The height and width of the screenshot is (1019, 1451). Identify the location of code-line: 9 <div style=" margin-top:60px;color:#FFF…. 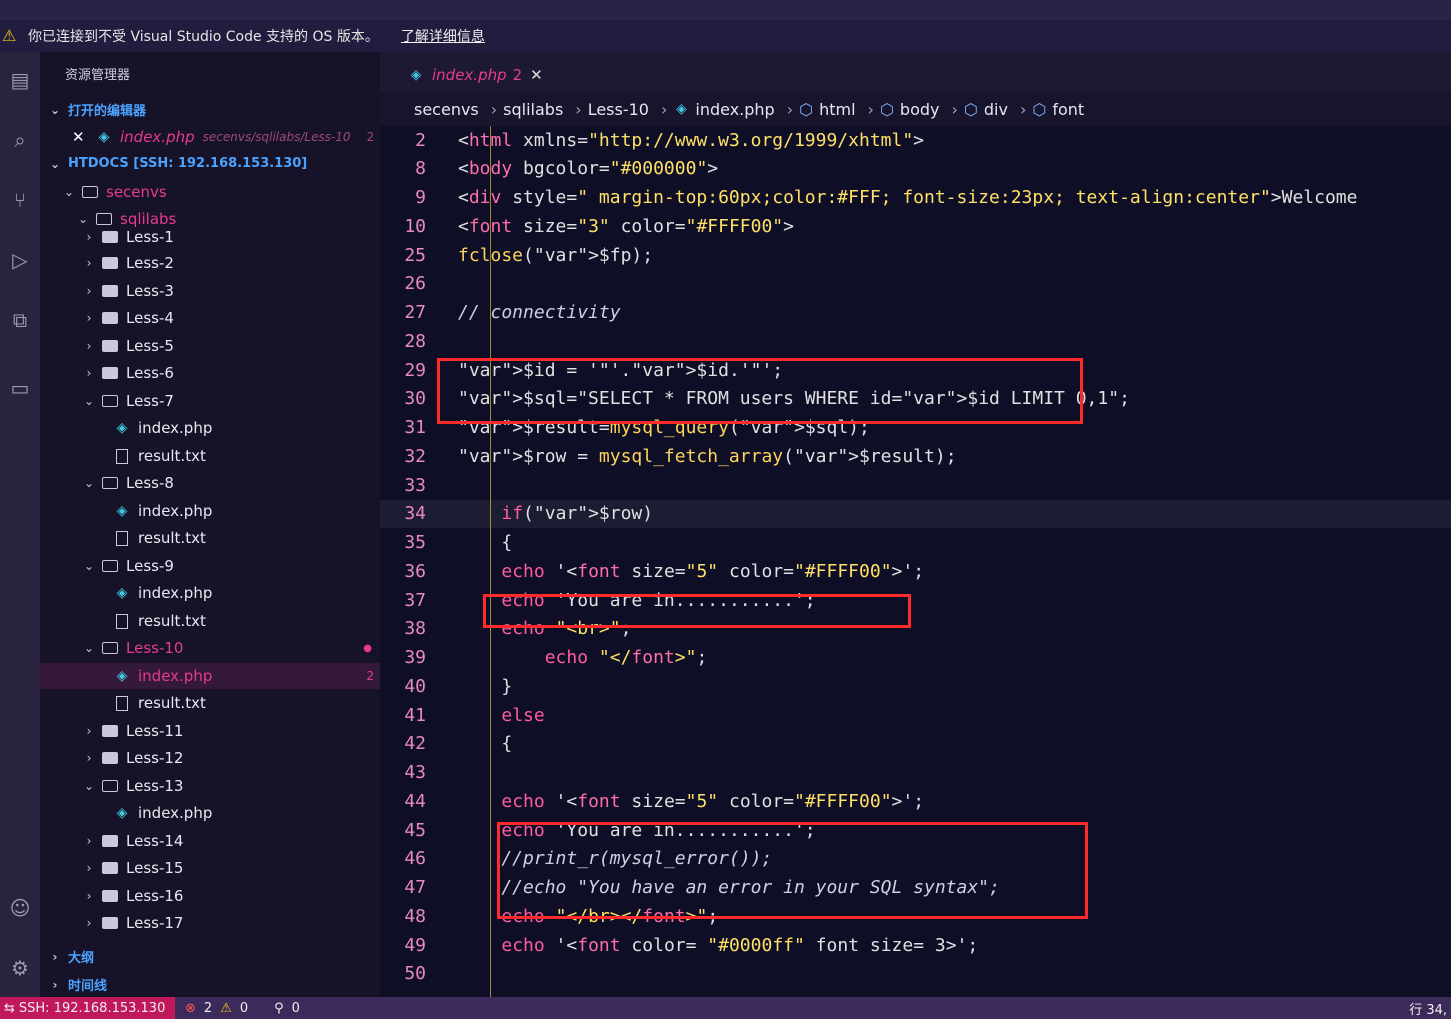
(915, 198).